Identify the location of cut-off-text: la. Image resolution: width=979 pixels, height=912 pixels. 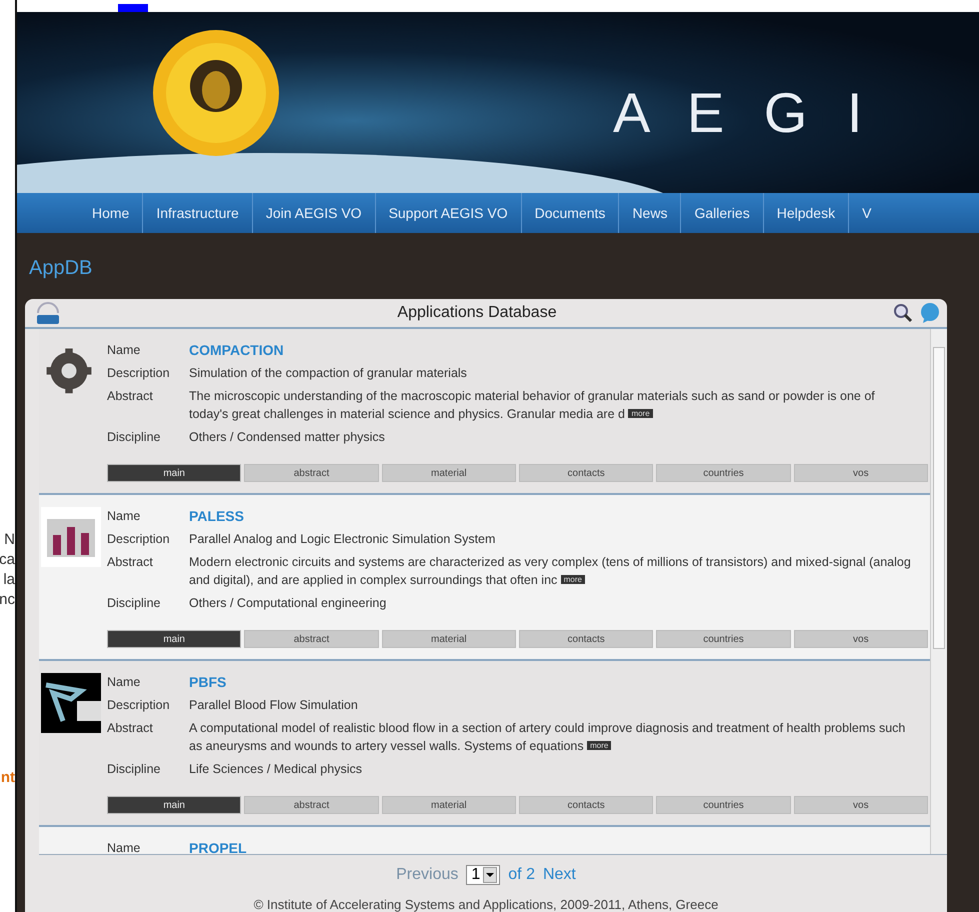
(9, 580).